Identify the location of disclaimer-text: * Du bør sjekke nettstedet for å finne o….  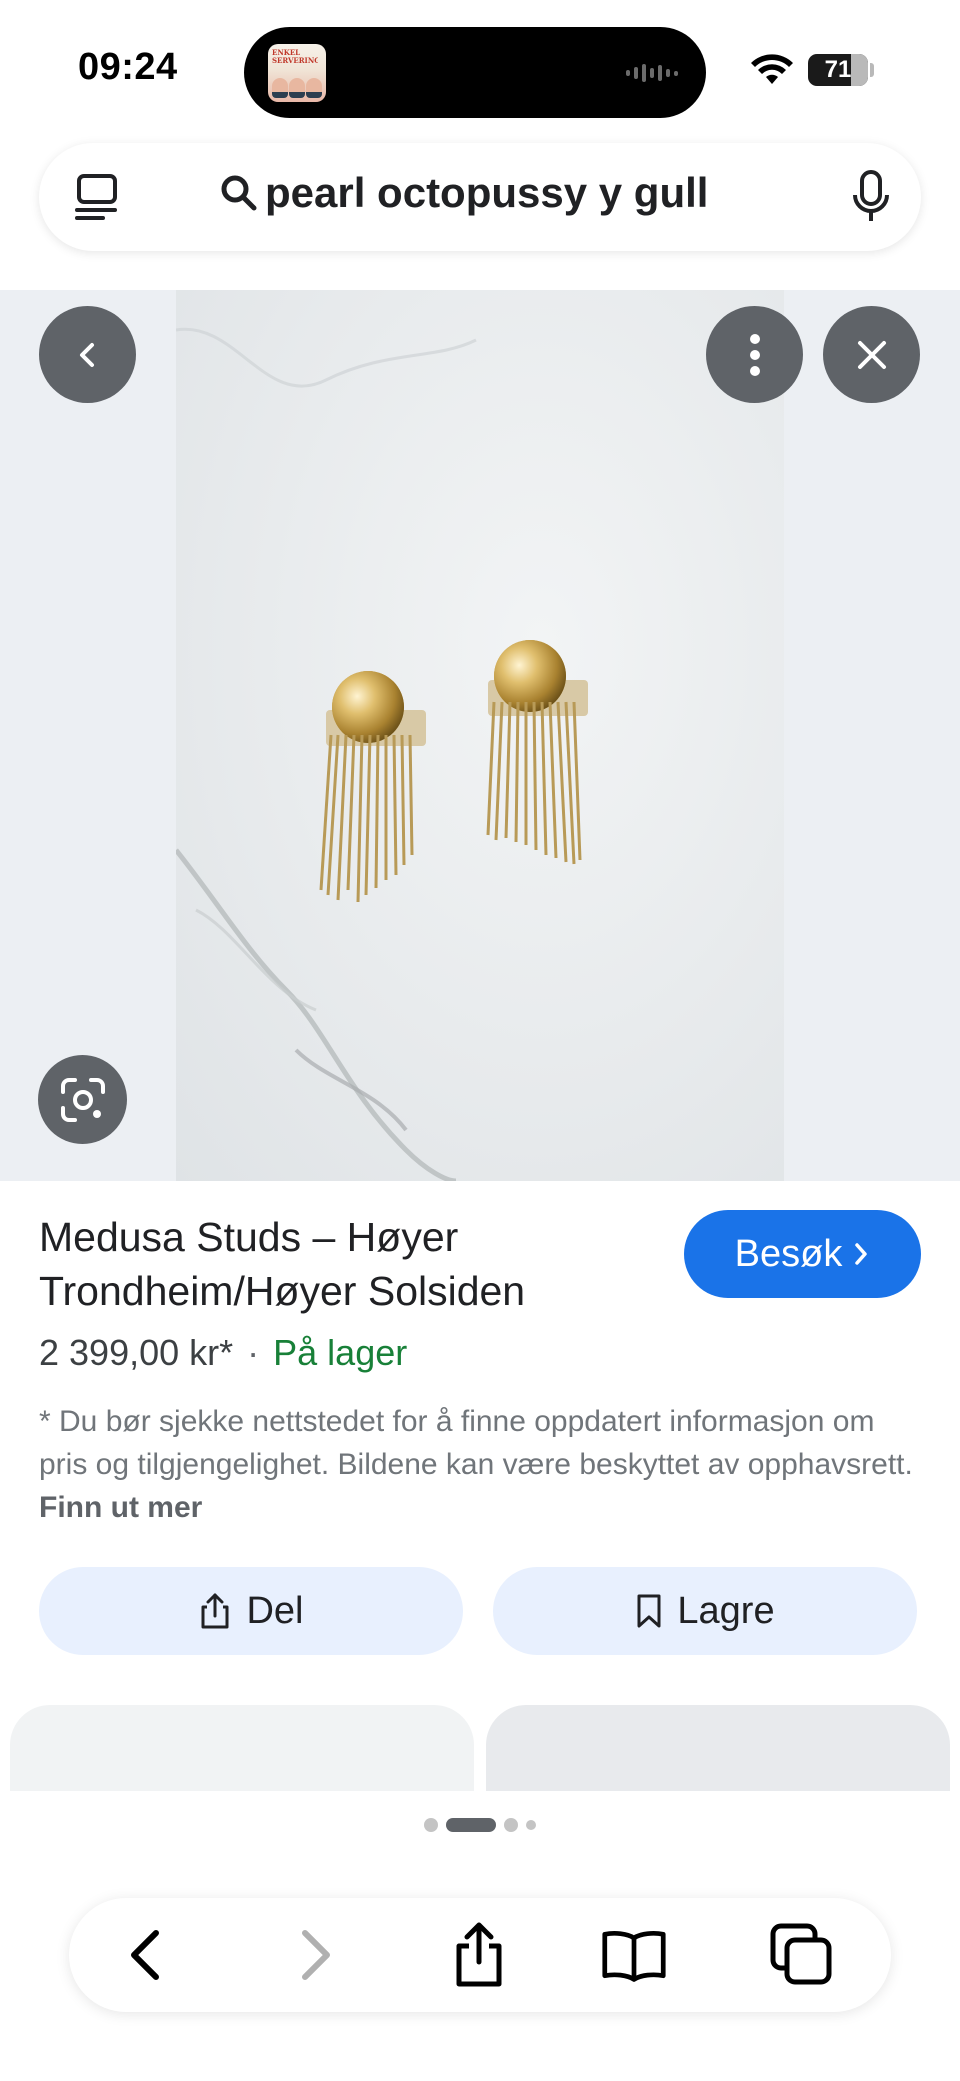
(476, 1443).